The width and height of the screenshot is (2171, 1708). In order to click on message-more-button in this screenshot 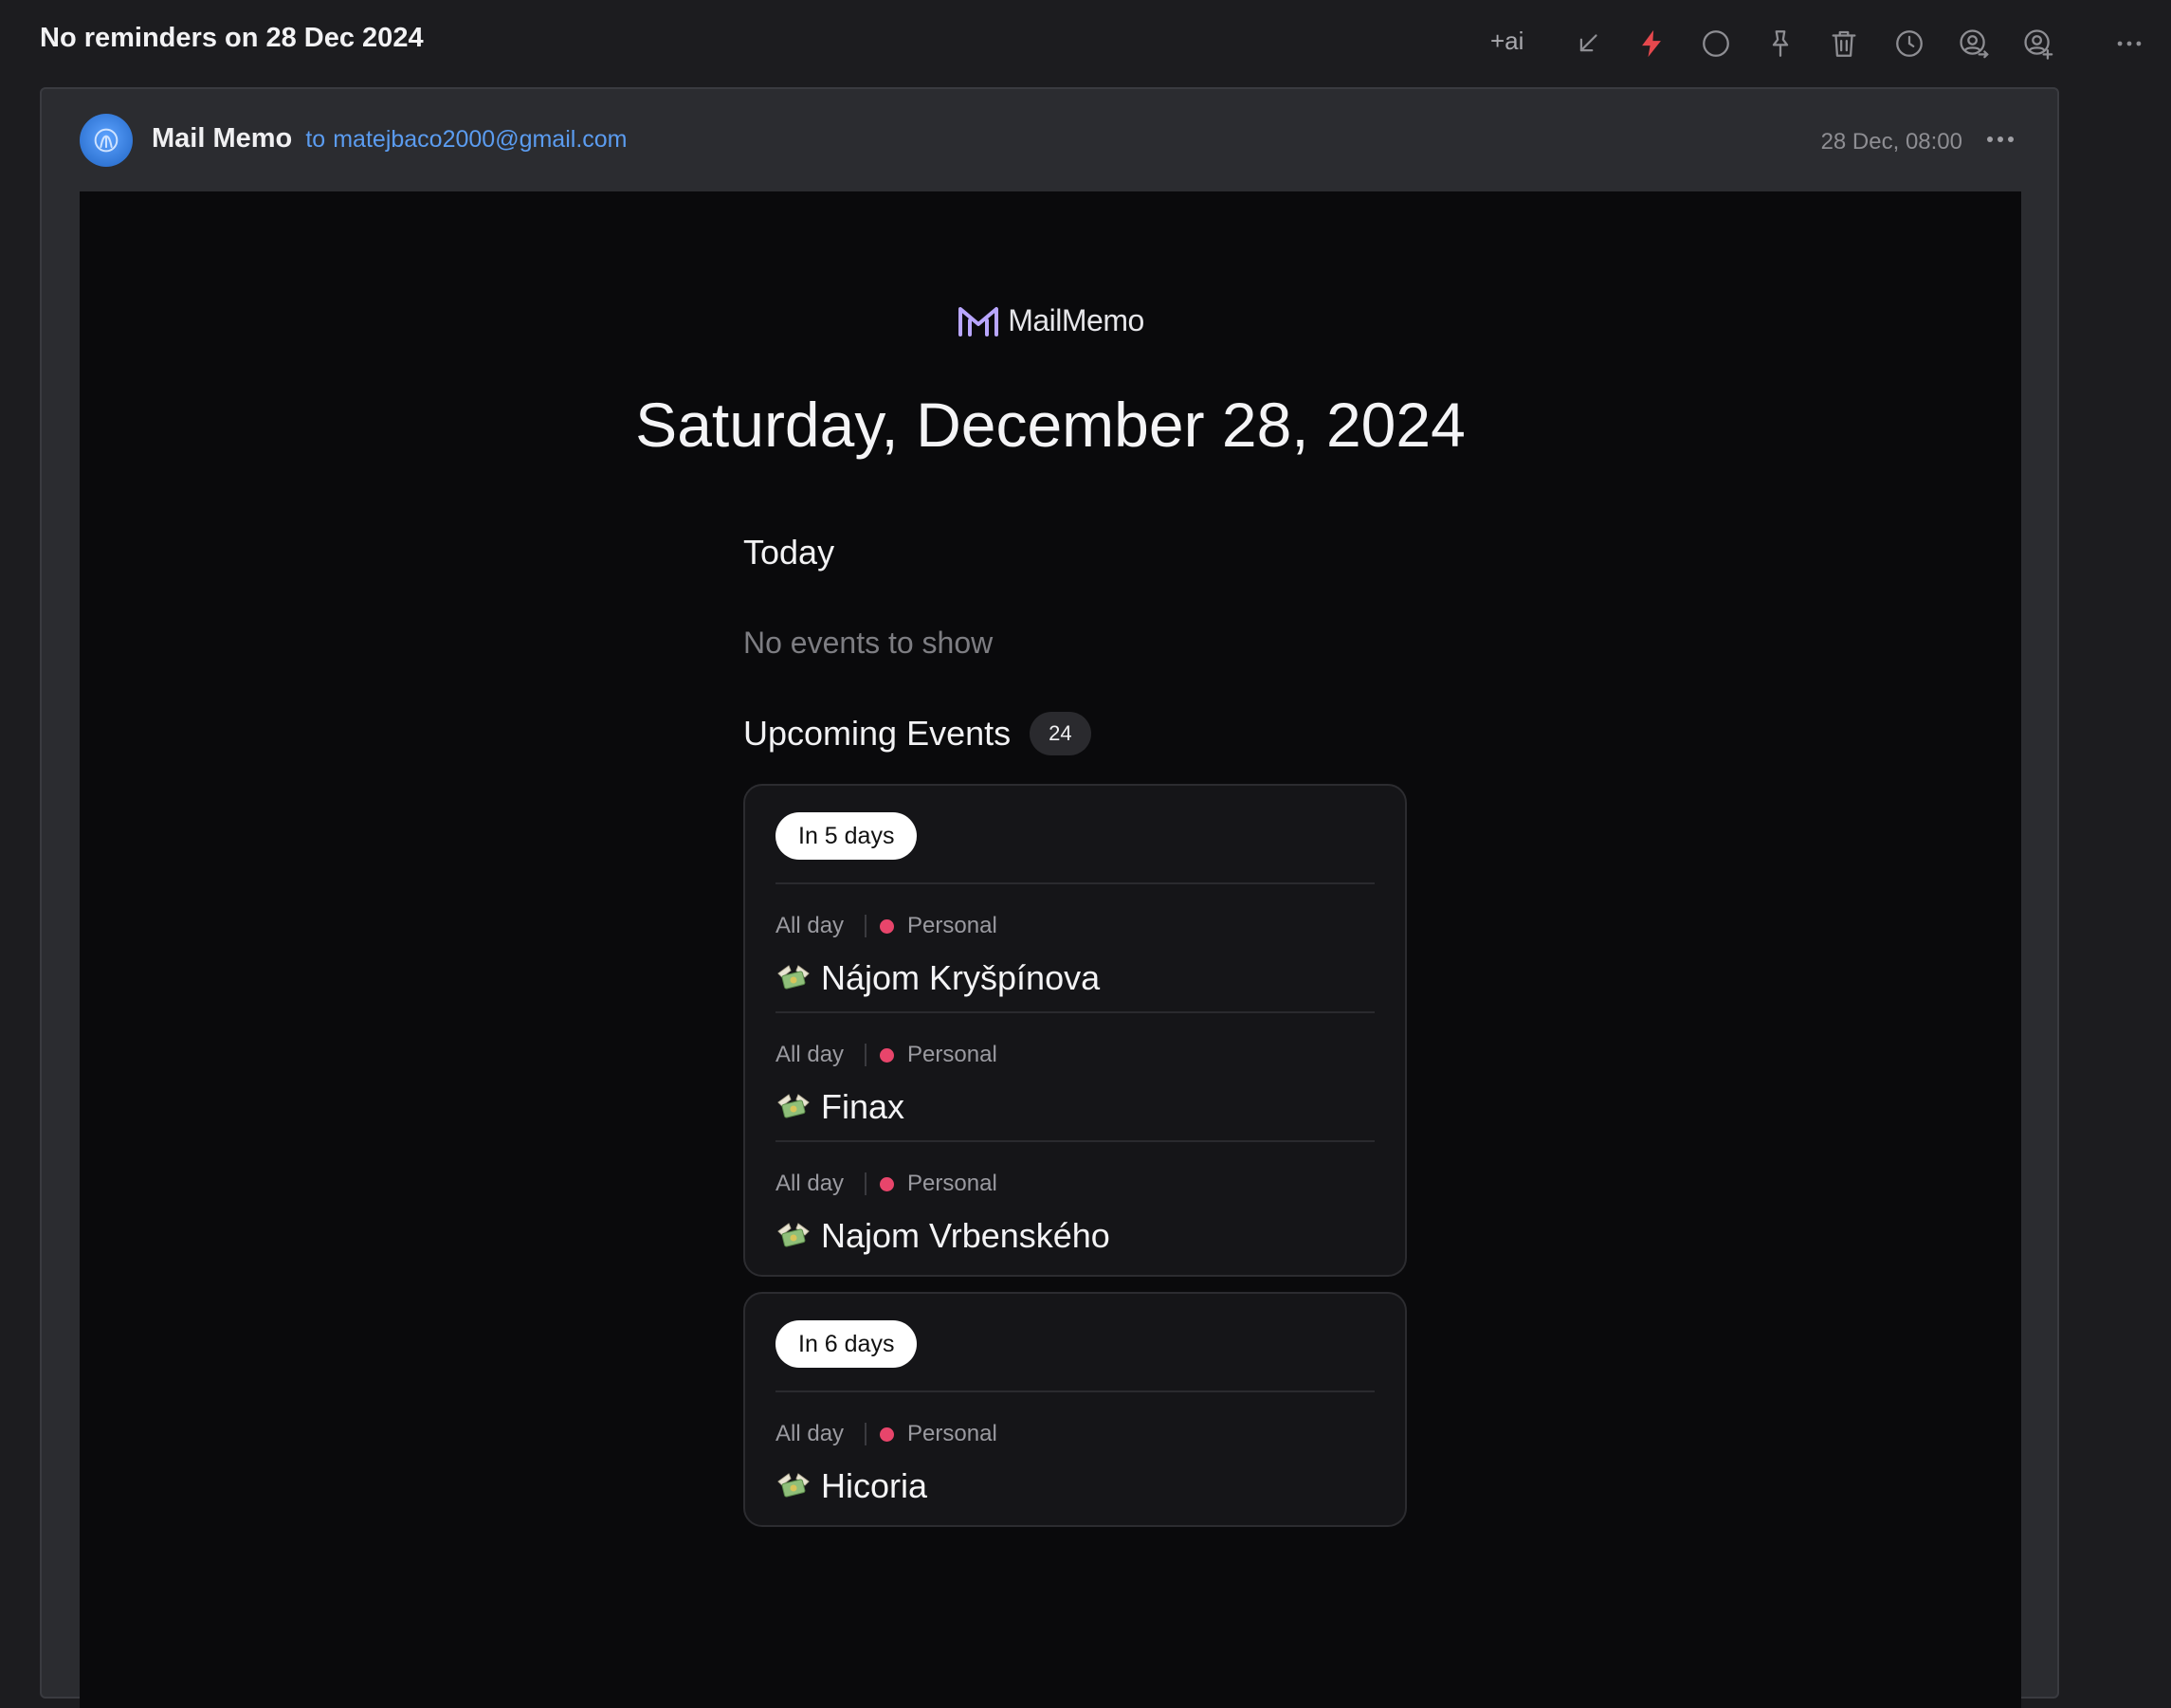, I will do `click(2000, 139)`.